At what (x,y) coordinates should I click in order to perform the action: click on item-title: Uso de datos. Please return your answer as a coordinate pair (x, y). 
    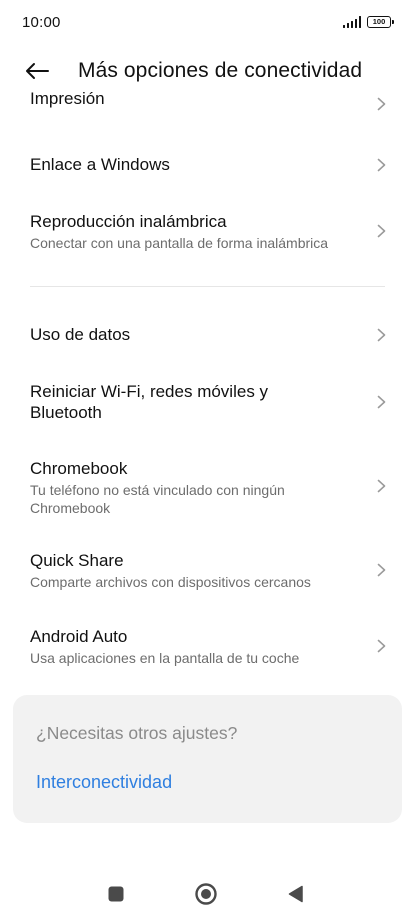
    Looking at the image, I should click on (80, 334).